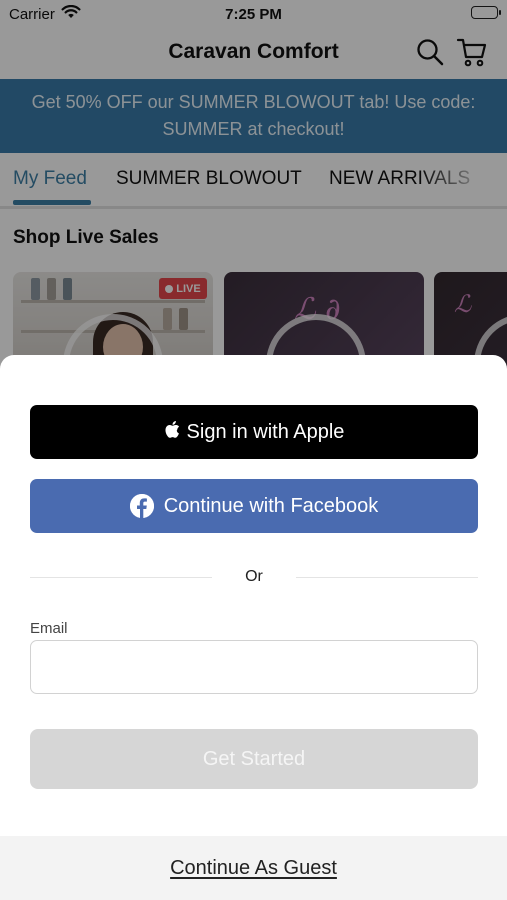  I want to click on continue-as-guest-link: Continue As Guest, so click(253, 868).